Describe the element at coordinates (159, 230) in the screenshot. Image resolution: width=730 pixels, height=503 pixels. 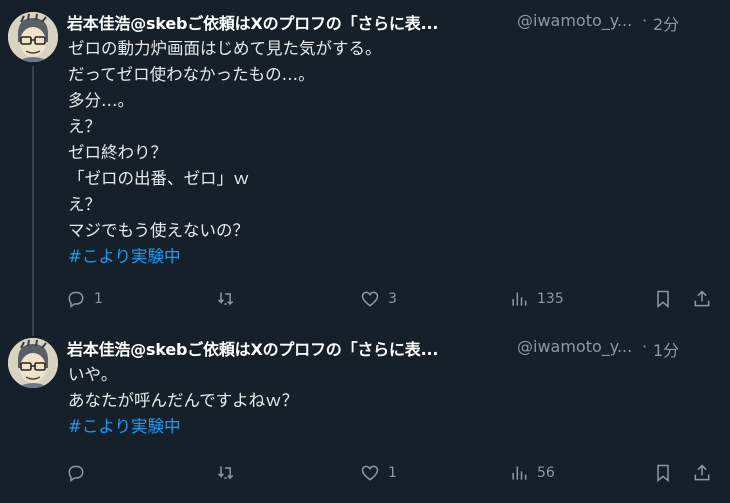
I see `tweet-line: マジでもう使えないの？` at that location.